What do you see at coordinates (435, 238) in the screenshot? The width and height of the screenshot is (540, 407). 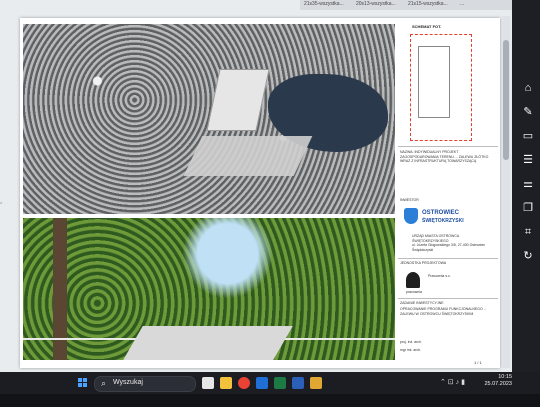 I see `office-name: URZĄD MIASTA OSTROWCA ŚWIĘTOKRZYSKIEGO` at bounding box center [435, 238].